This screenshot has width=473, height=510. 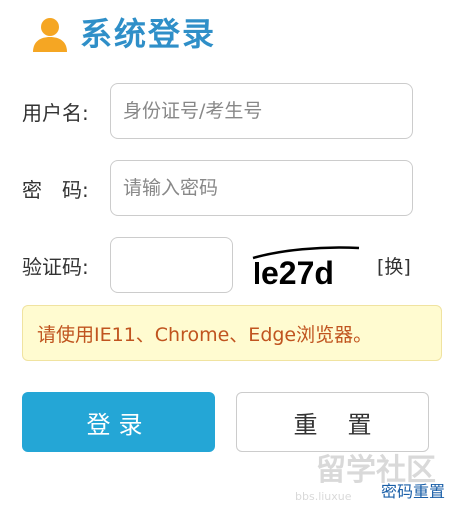 What do you see at coordinates (297, 272) in the screenshot?
I see `captcha-image-text: e27d` at bounding box center [297, 272].